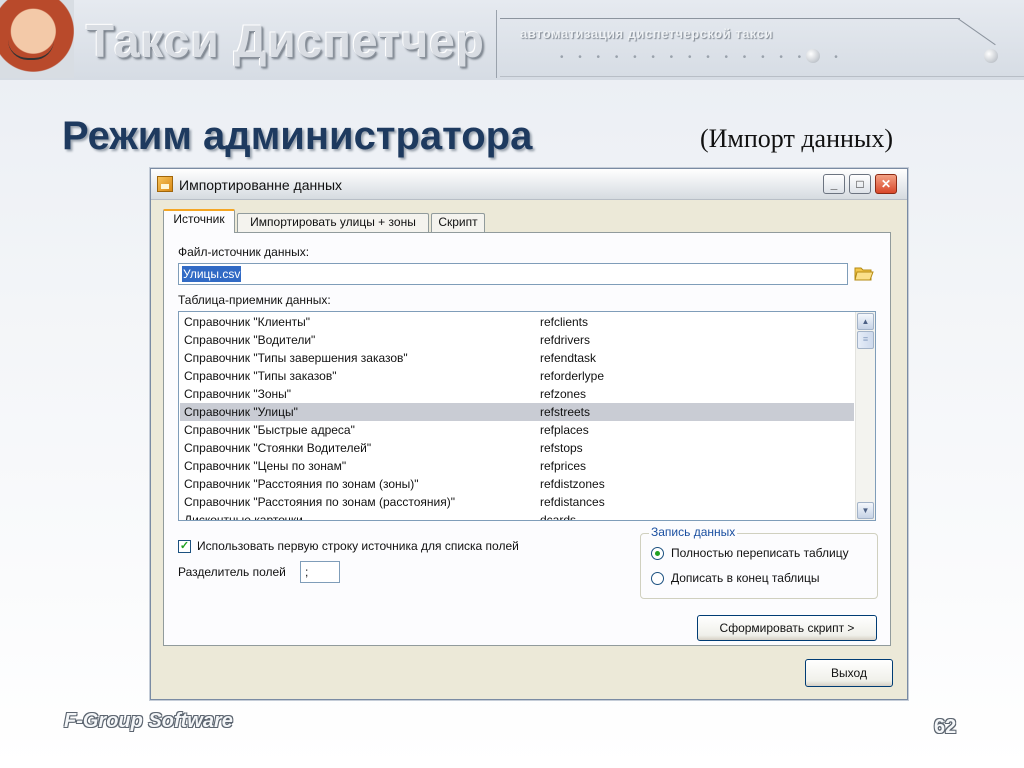  Describe the element at coordinates (572, 484) in the screenshot. I see `list-item-code: refdistzones` at that location.